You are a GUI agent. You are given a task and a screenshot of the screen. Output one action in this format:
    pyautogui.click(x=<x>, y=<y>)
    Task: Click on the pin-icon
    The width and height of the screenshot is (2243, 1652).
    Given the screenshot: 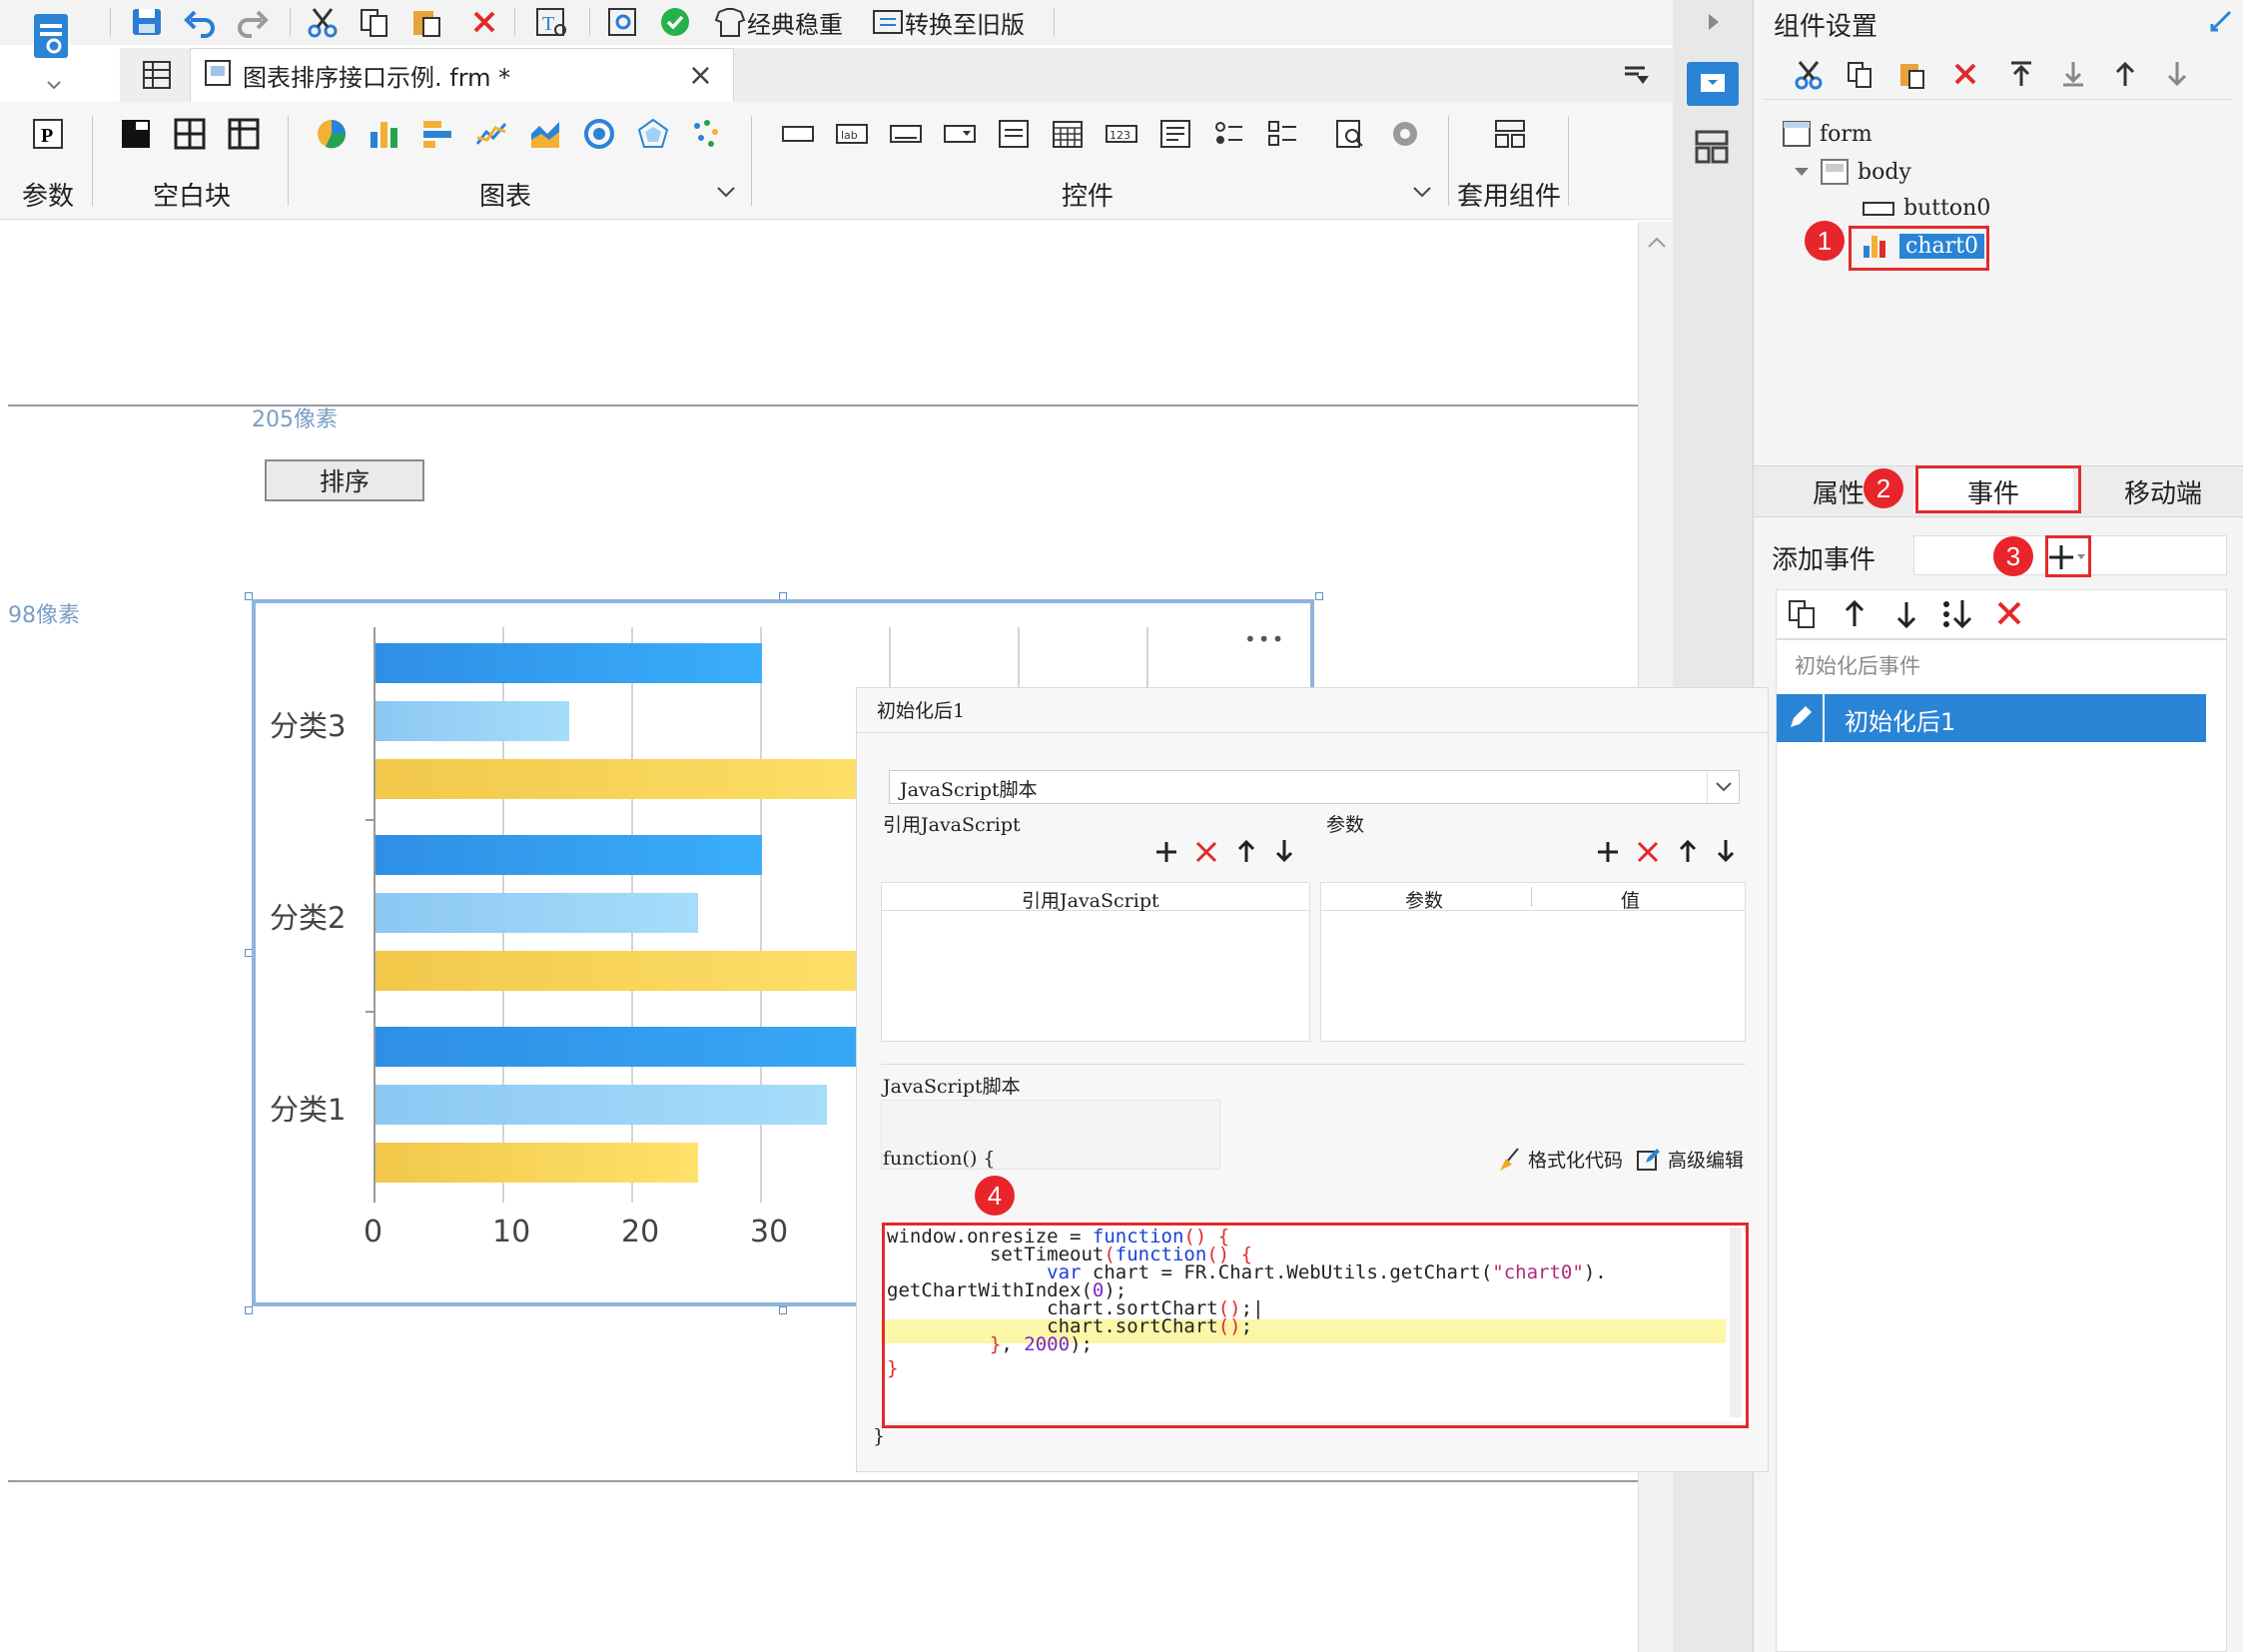 What is the action you would take?
    pyautogui.click(x=2221, y=23)
    